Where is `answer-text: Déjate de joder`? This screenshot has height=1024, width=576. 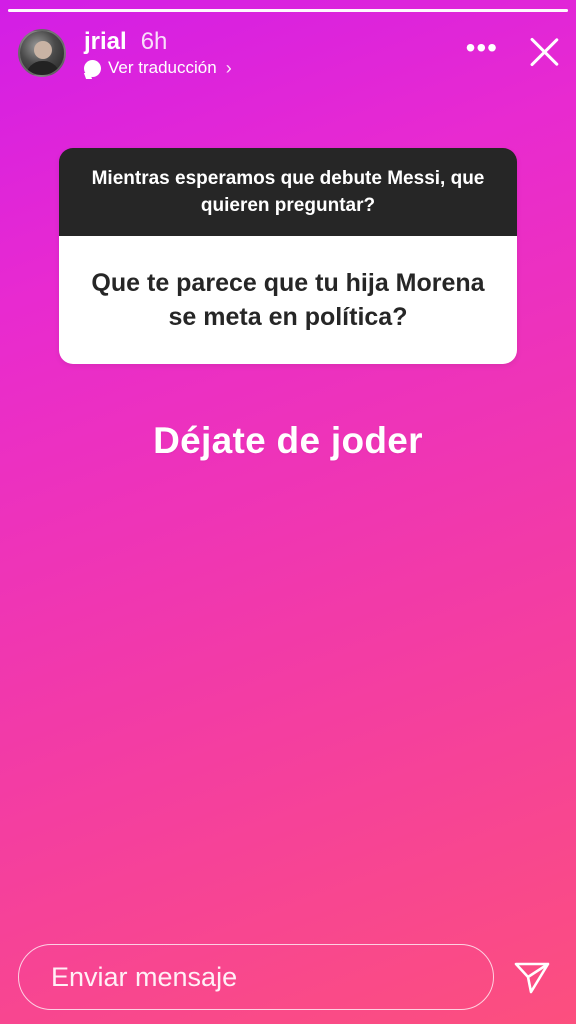
answer-text: Déjate de joder is located at coordinates (288, 440).